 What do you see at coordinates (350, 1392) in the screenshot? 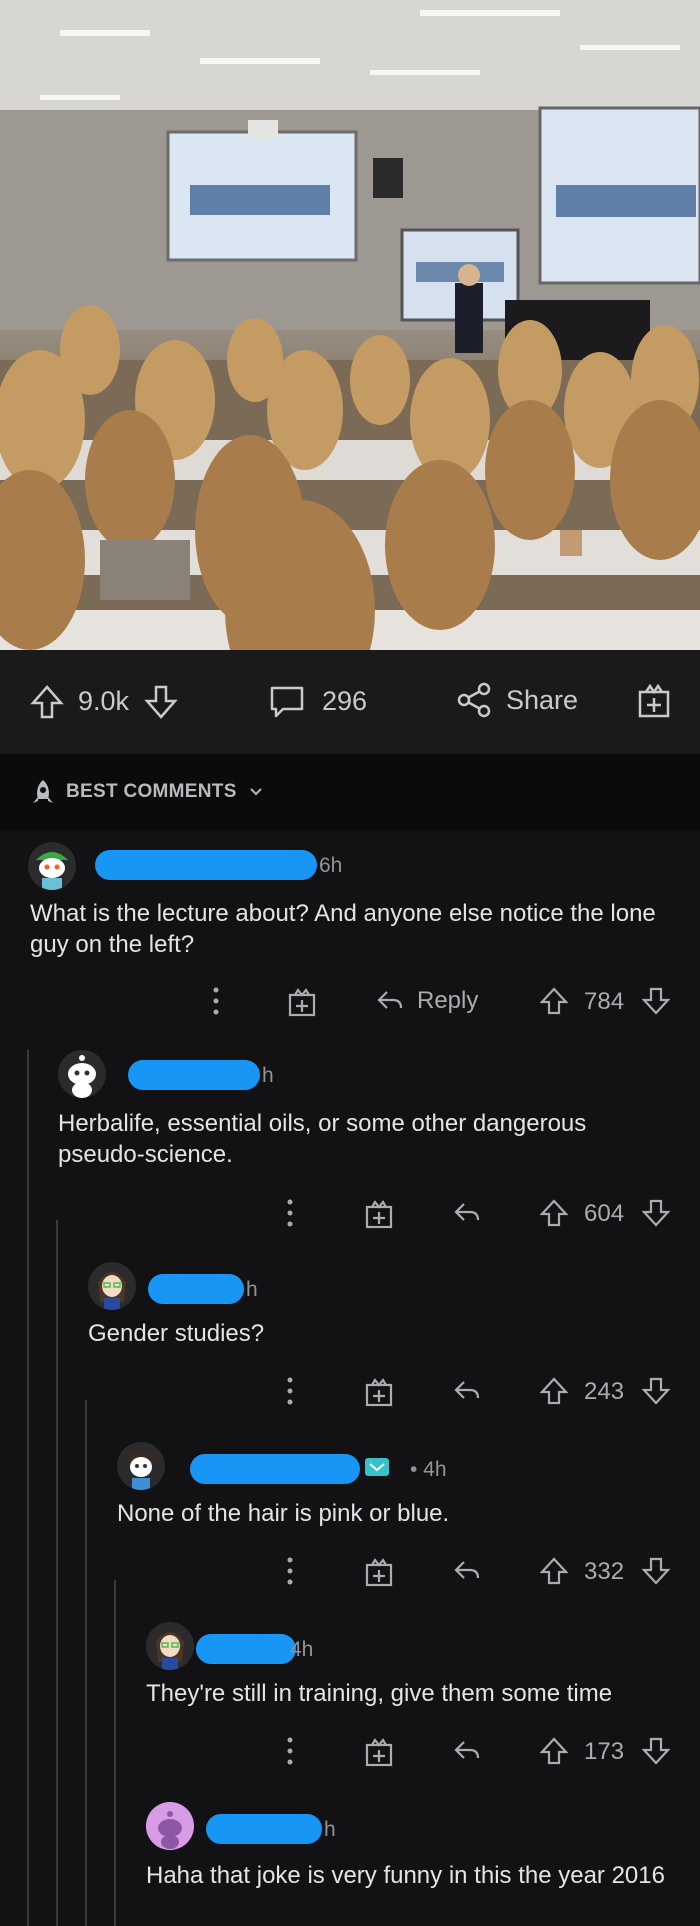
I see `comment-actions: 243` at bounding box center [350, 1392].